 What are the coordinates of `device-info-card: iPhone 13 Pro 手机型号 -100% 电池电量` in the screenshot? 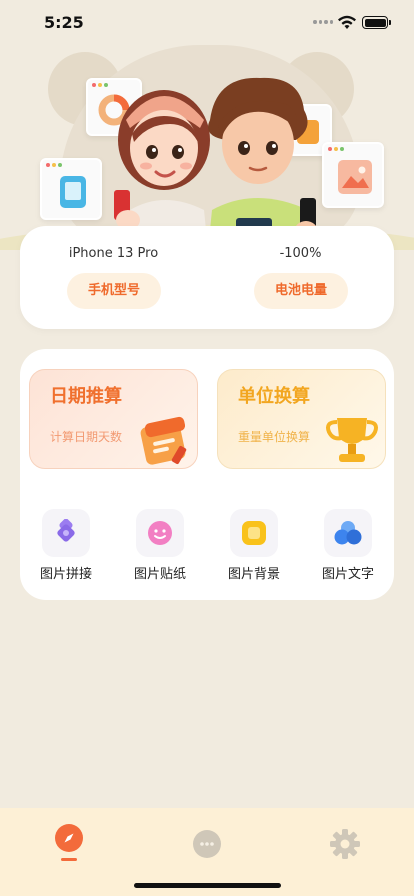 It's located at (207, 277).